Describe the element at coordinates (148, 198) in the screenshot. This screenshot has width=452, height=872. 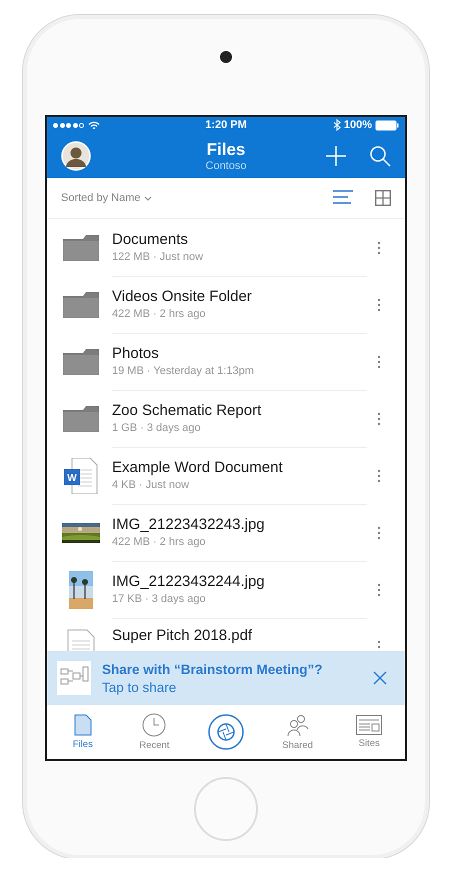
I see `chevron-down-icon` at that location.